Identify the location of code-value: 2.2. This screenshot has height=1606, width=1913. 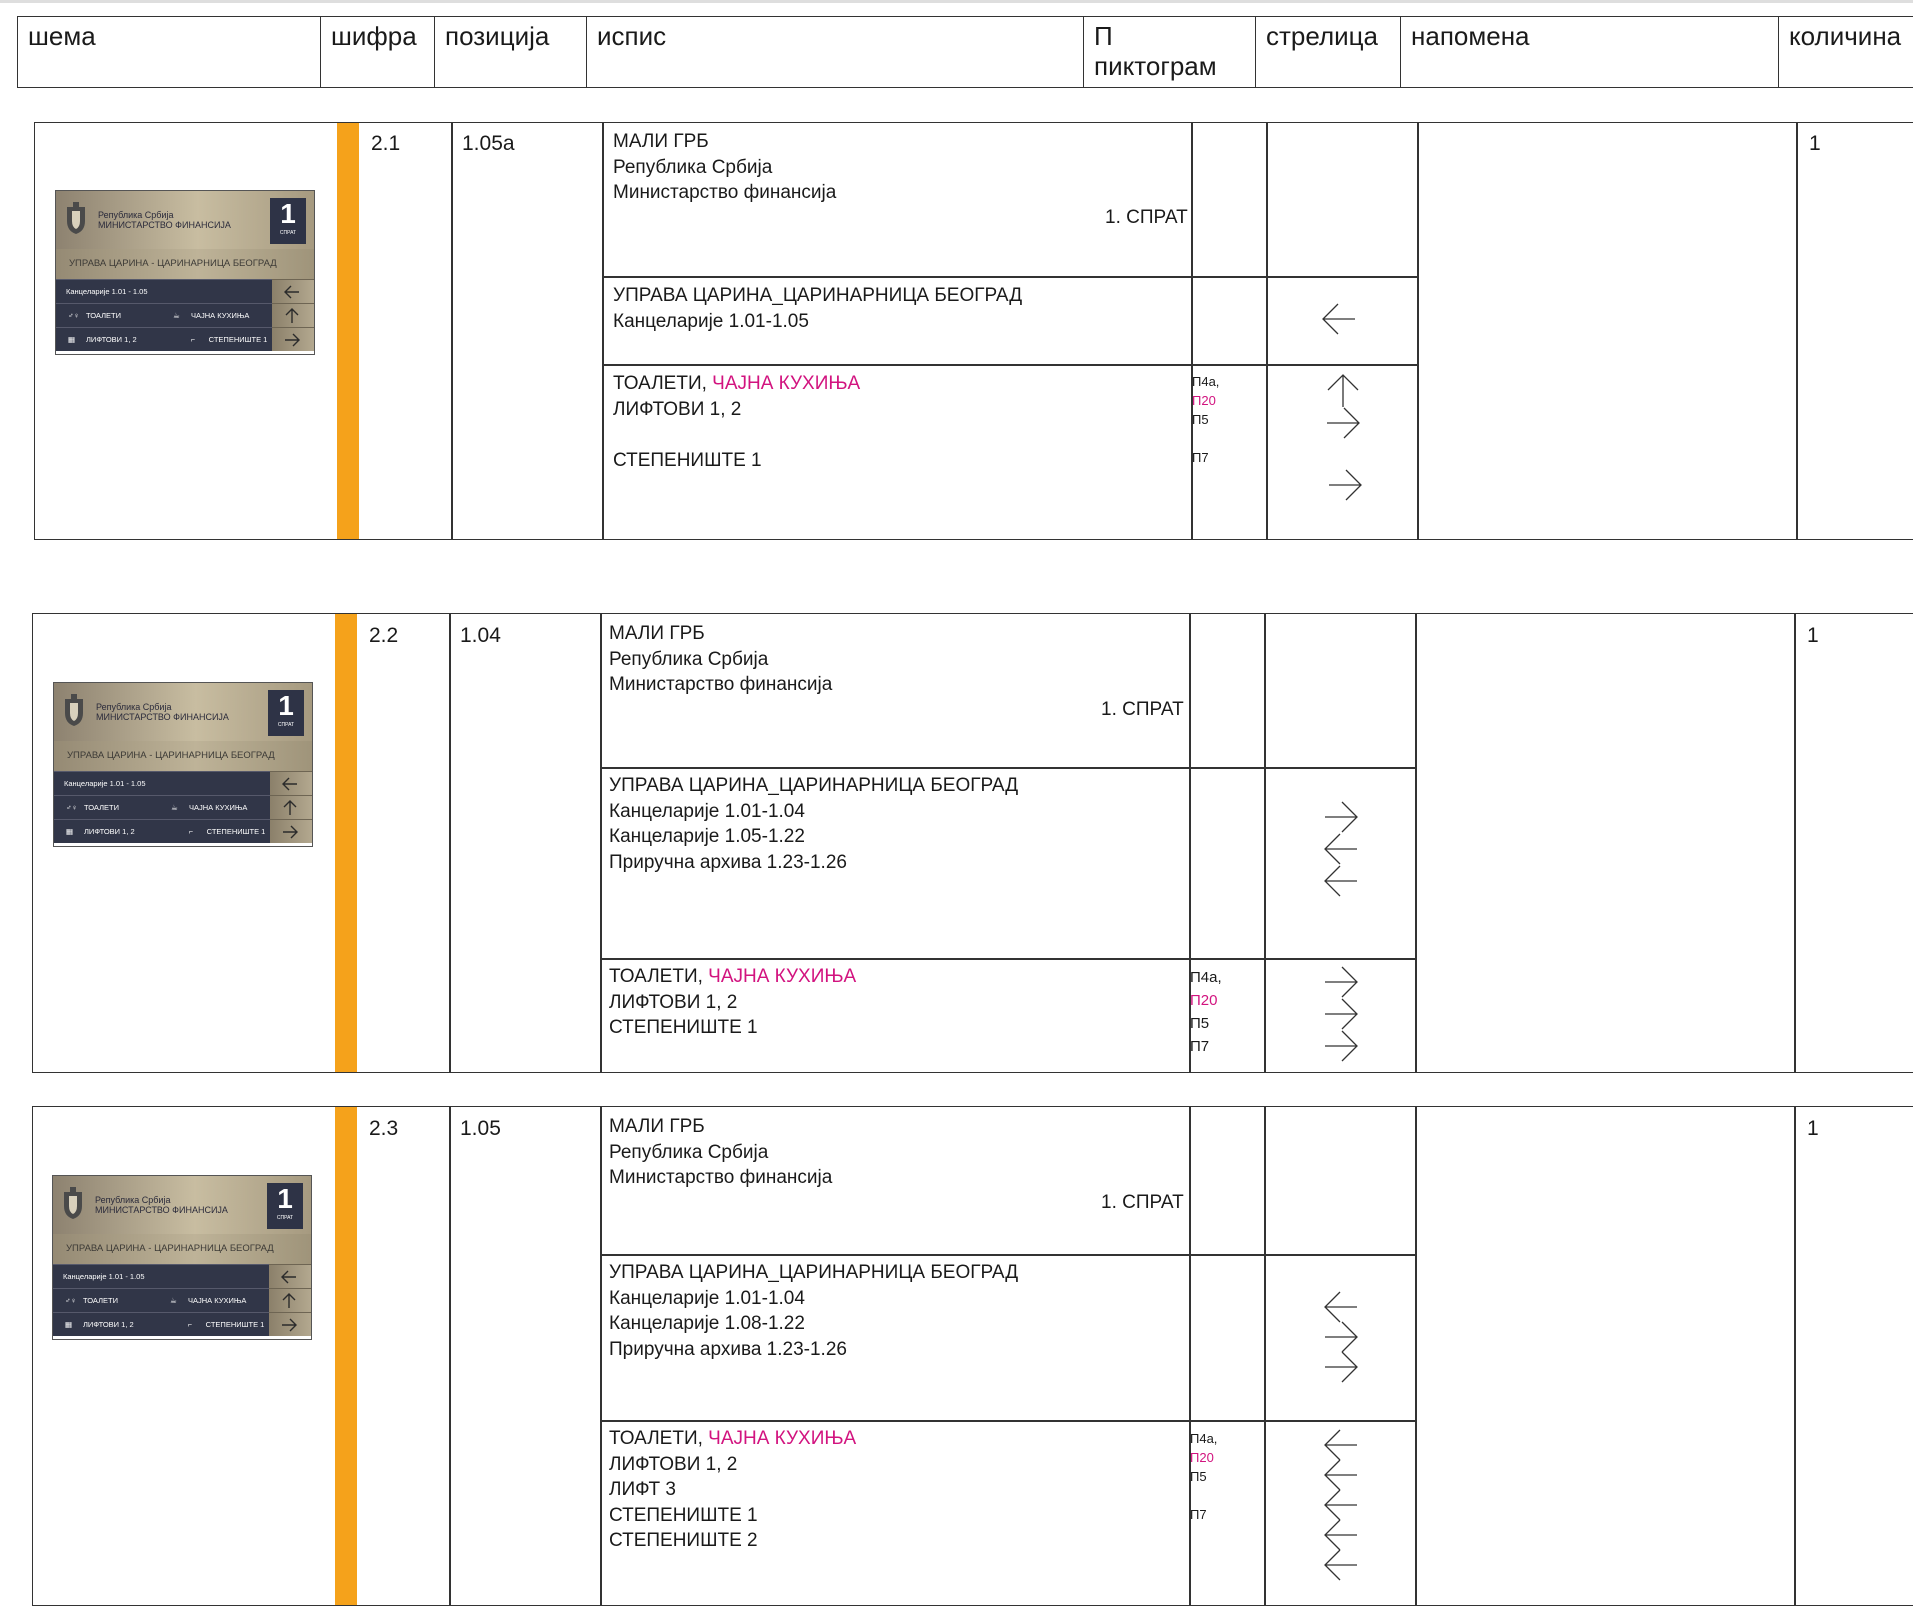
(384, 635).